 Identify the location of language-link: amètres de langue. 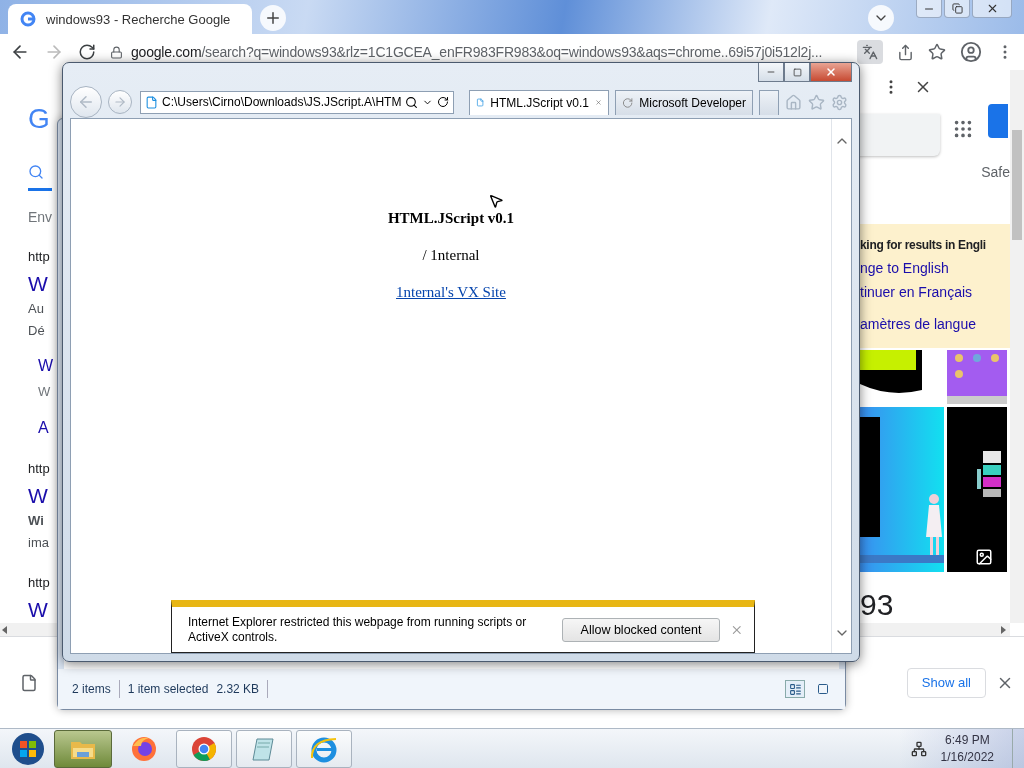
(918, 324).